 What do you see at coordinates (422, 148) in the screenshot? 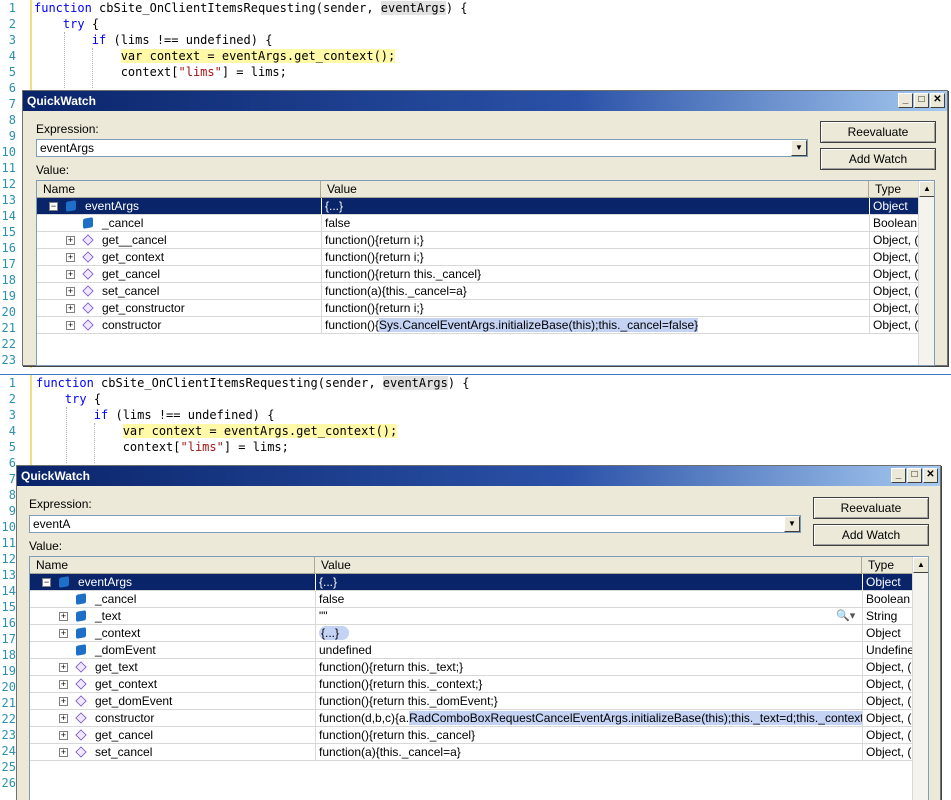
I see `expression-combobox: eventArgs ▼` at bounding box center [422, 148].